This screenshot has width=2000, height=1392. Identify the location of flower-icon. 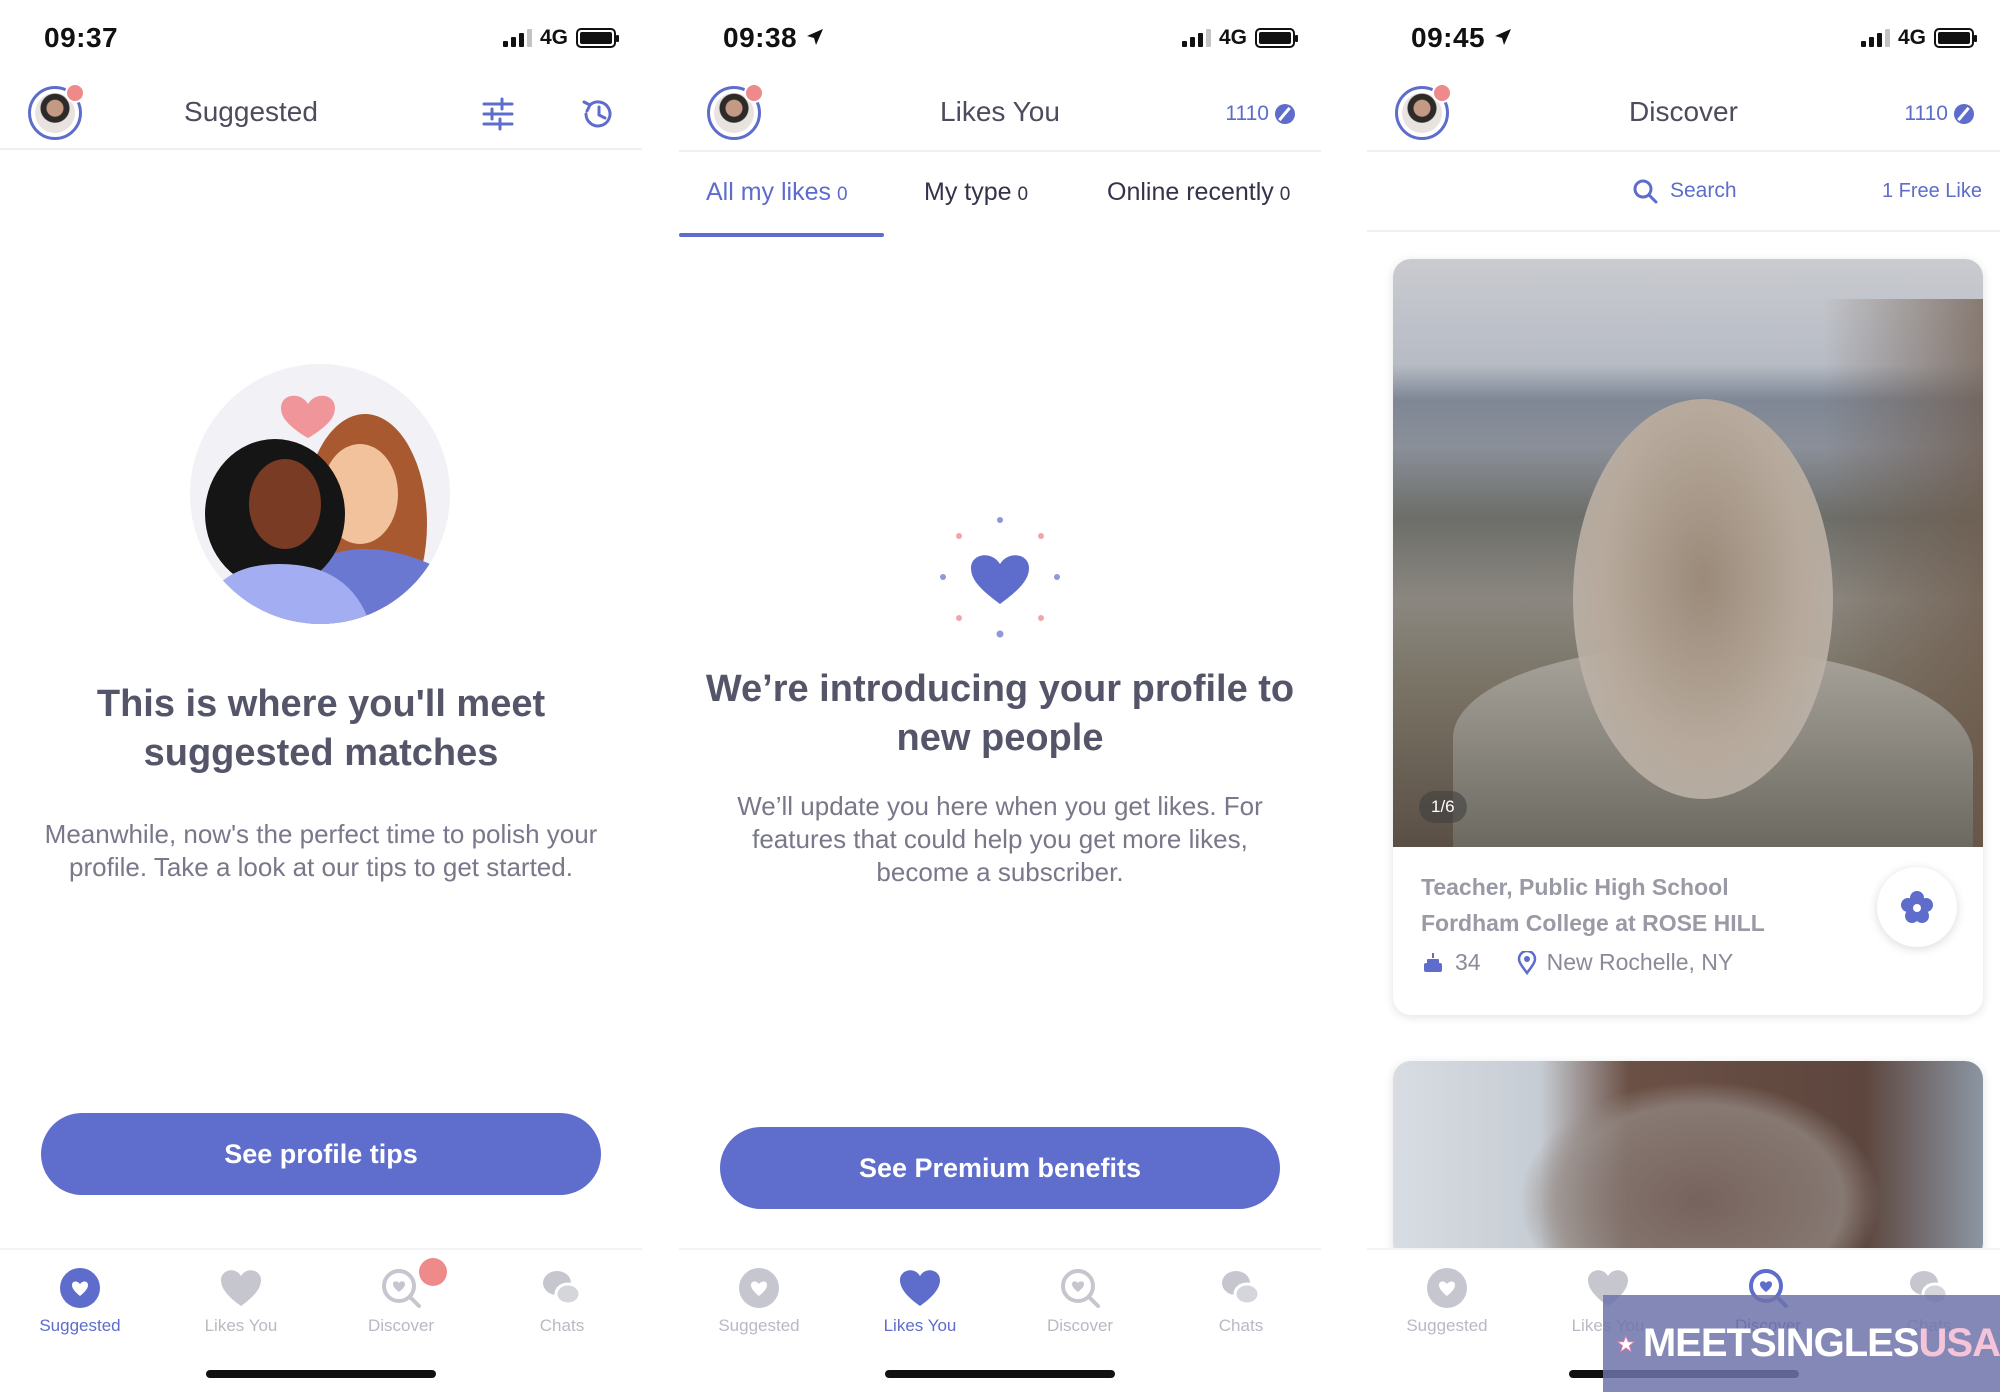
(1917, 907).